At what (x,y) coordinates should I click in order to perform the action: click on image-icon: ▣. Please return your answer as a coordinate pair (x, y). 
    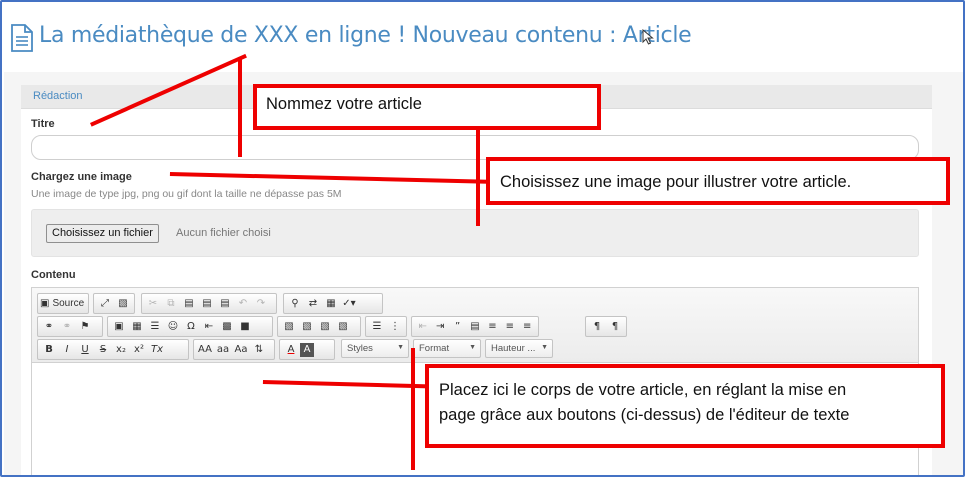
    Looking at the image, I should click on (119, 326).